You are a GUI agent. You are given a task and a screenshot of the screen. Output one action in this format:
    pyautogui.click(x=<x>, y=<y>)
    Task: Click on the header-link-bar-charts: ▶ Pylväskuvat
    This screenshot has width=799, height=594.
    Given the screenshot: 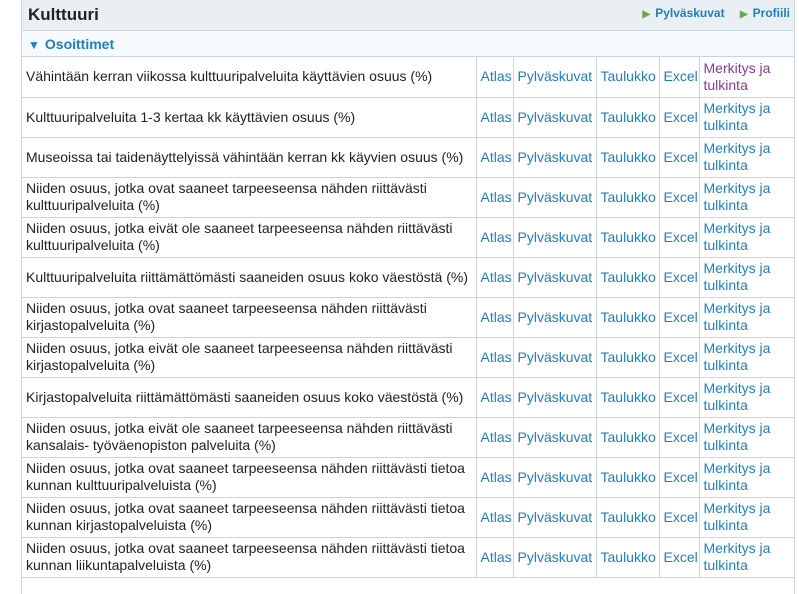 What is the action you would take?
    pyautogui.click(x=684, y=13)
    